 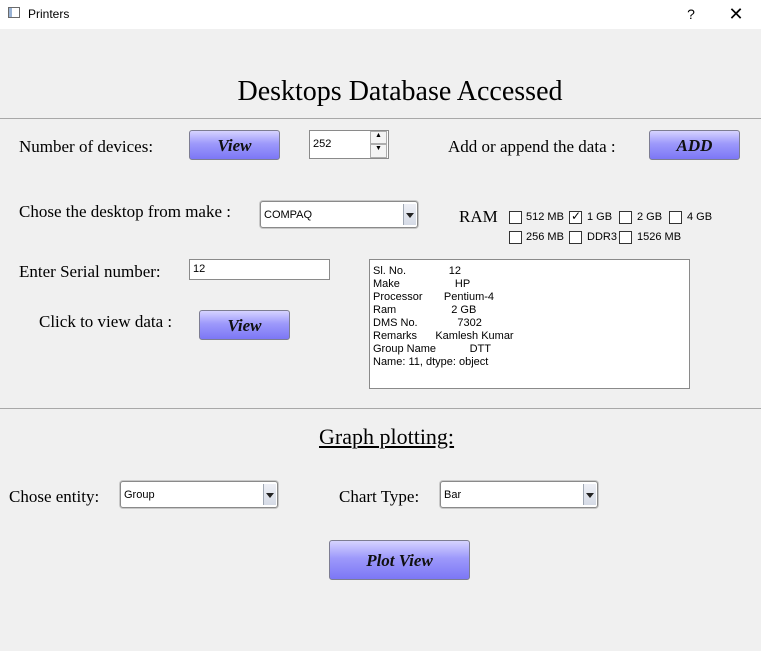 What do you see at coordinates (139, 495) in the screenshot?
I see `entity-value: Group` at bounding box center [139, 495].